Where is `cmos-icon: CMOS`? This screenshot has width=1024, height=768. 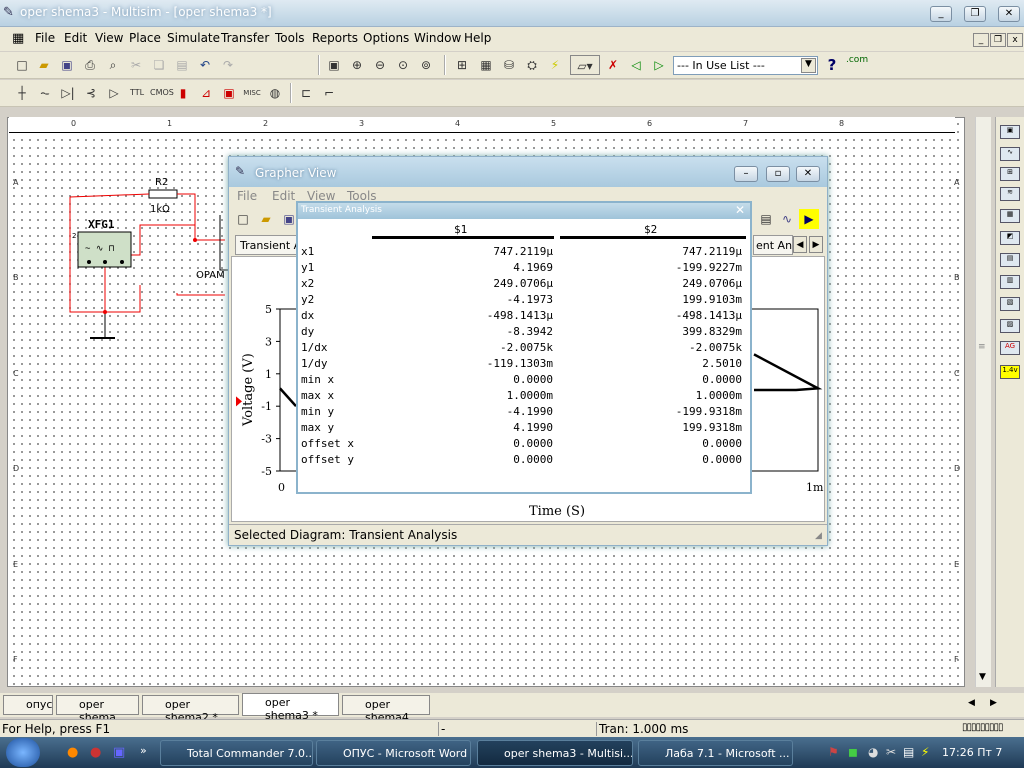 cmos-icon: CMOS is located at coordinates (162, 93).